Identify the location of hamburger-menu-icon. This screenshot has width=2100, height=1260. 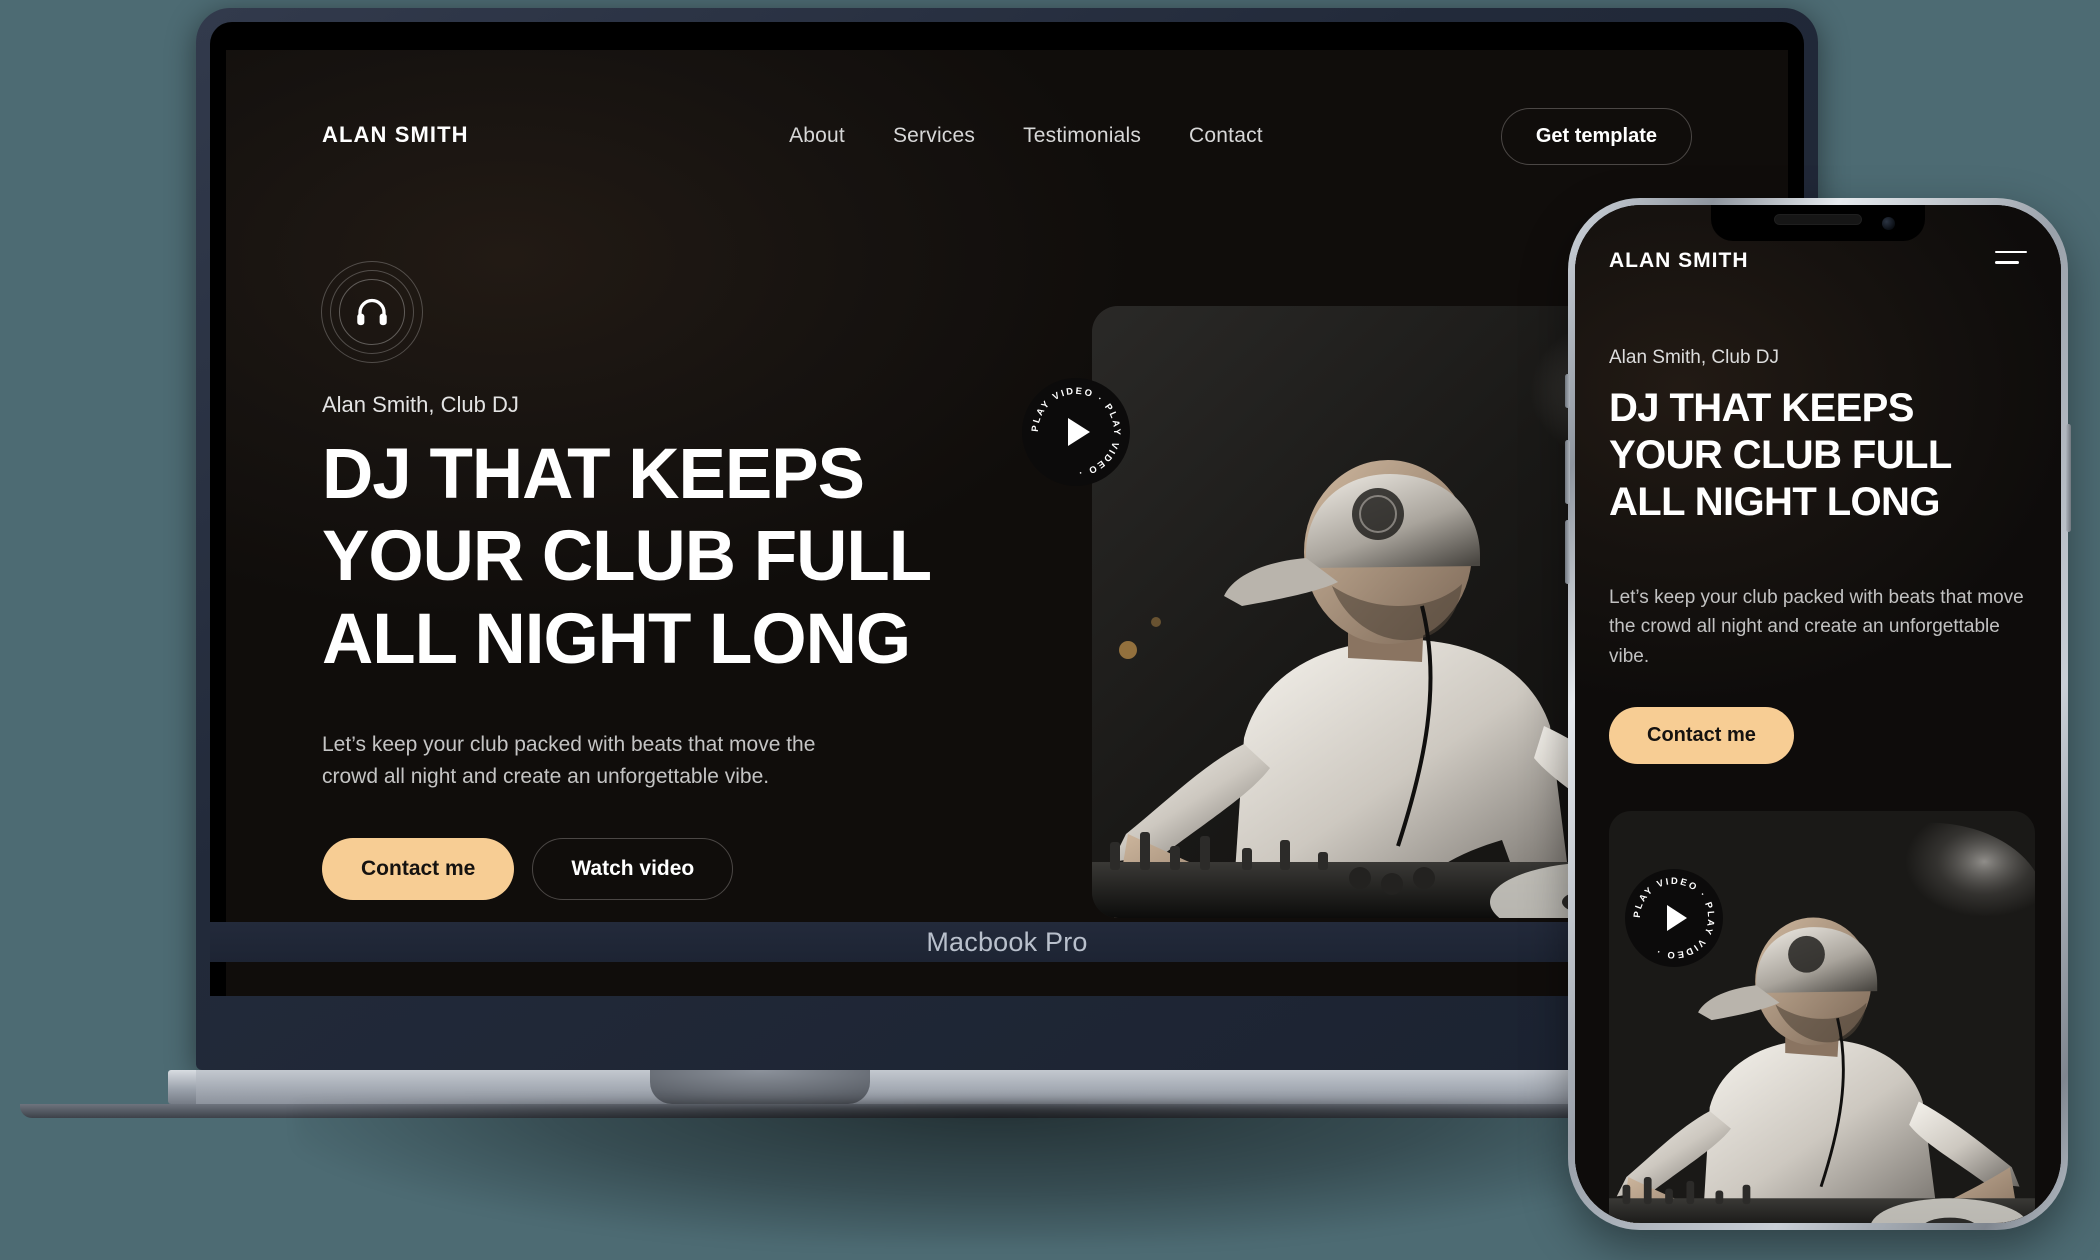
(2011, 261).